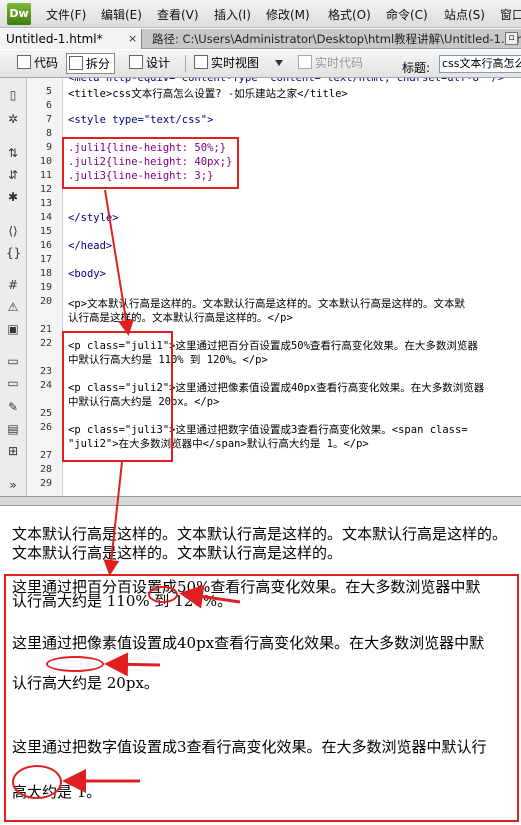 This screenshot has width=521, height=825. Describe the element at coordinates (93, 218) in the screenshot. I see `code-line: </style>` at that location.